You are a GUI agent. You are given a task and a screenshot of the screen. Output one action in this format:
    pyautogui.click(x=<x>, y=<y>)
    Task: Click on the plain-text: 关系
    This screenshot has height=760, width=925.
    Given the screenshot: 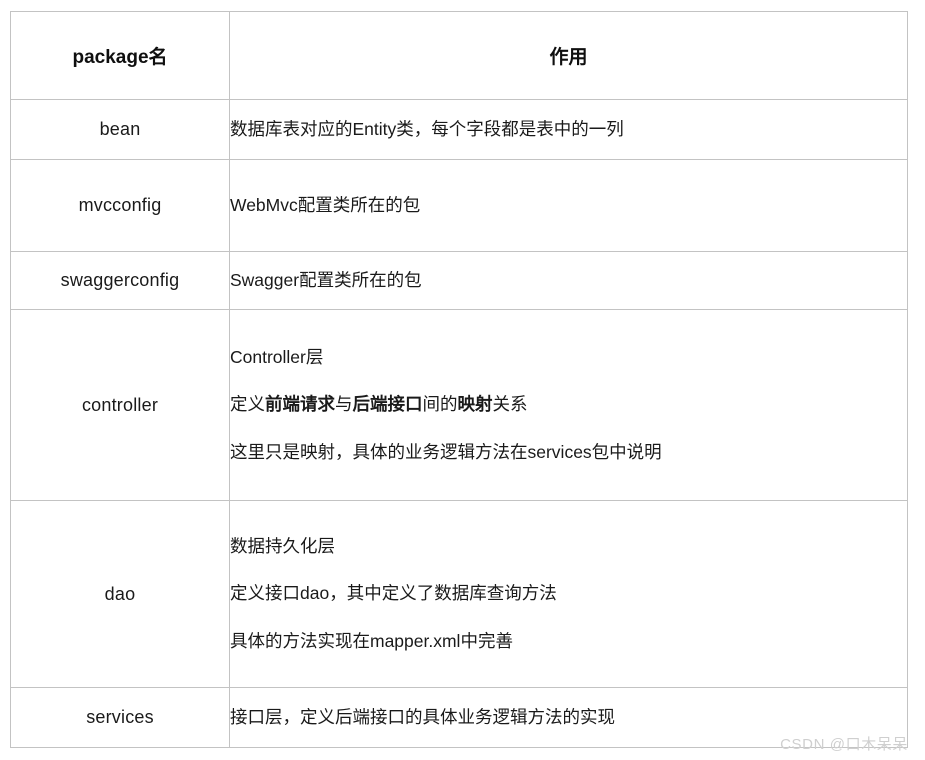 What is the action you would take?
    pyautogui.click(x=510, y=404)
    